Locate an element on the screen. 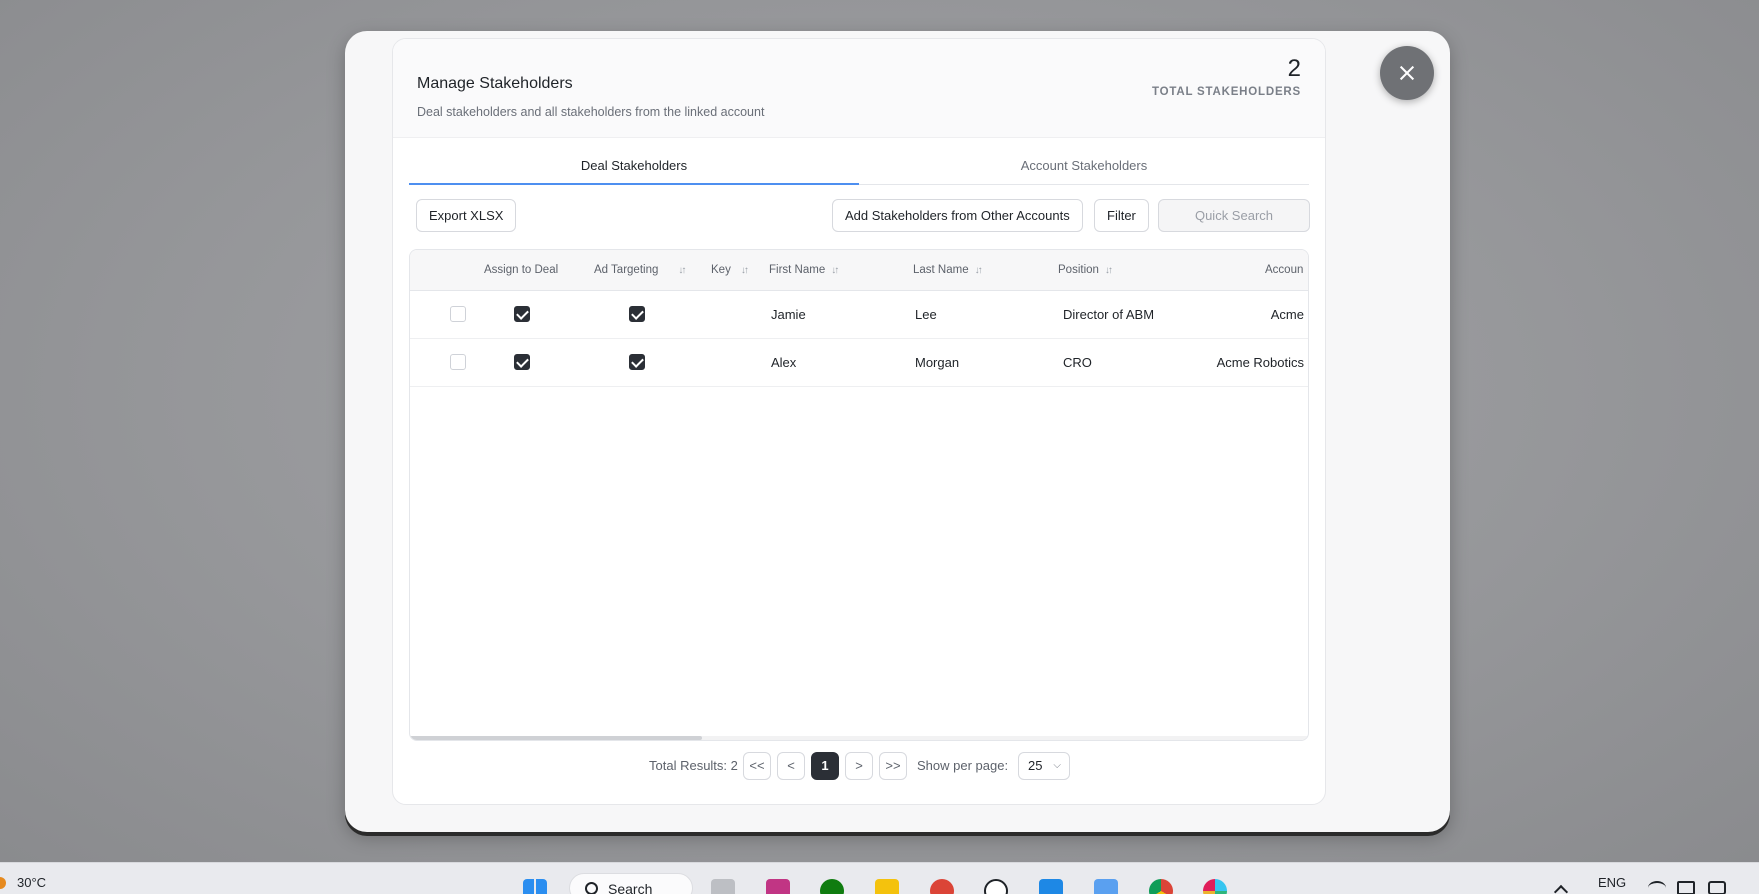  sticky-notes-icon is located at coordinates (887, 886).